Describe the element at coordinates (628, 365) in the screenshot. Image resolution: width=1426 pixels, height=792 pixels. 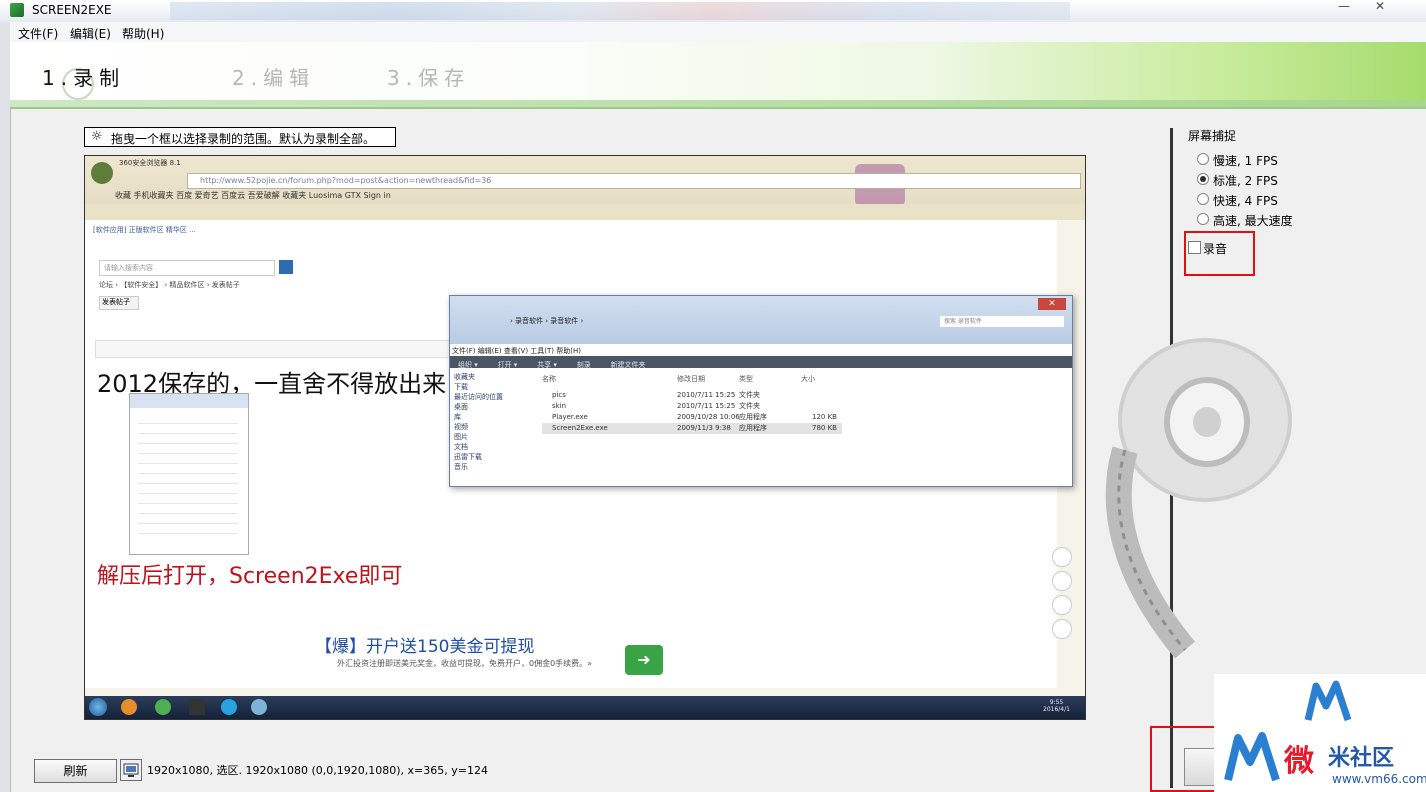
I see `preview-explorer-tool: 新建文件夹` at that location.